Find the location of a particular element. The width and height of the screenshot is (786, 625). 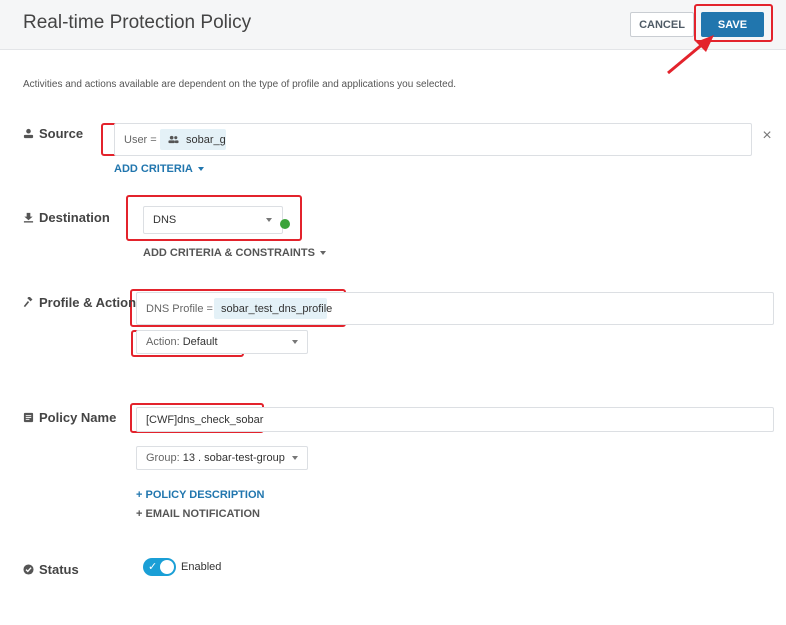

destination-add-criteria-link: ADD CRITERIA & CONSTRAINTS is located at coordinates (234, 253).